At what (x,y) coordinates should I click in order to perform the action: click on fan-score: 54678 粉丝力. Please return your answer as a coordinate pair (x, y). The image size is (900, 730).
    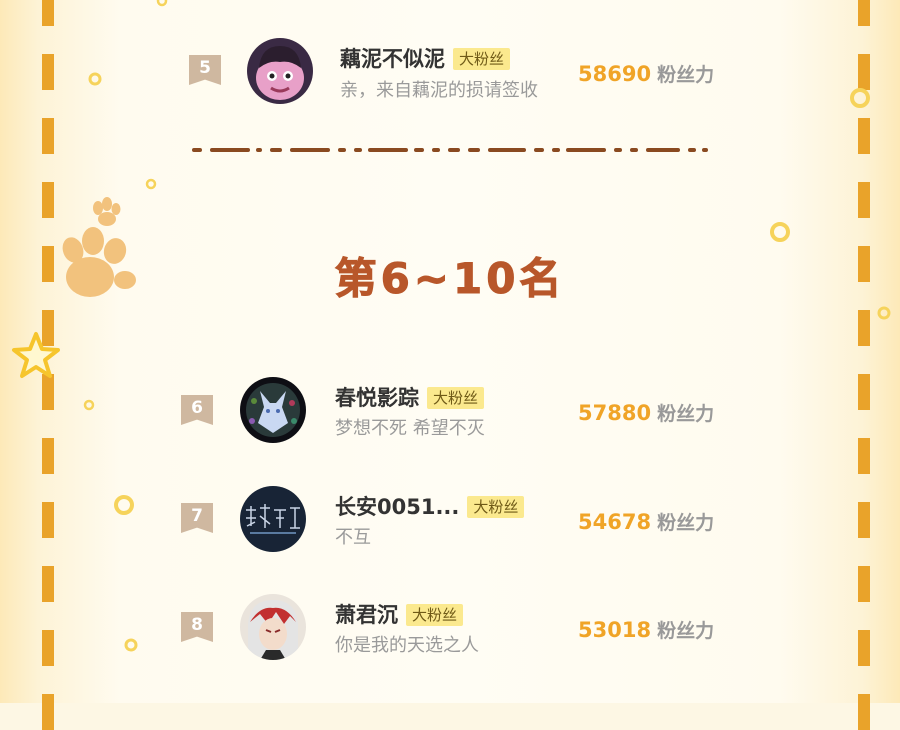
    Looking at the image, I should click on (646, 521).